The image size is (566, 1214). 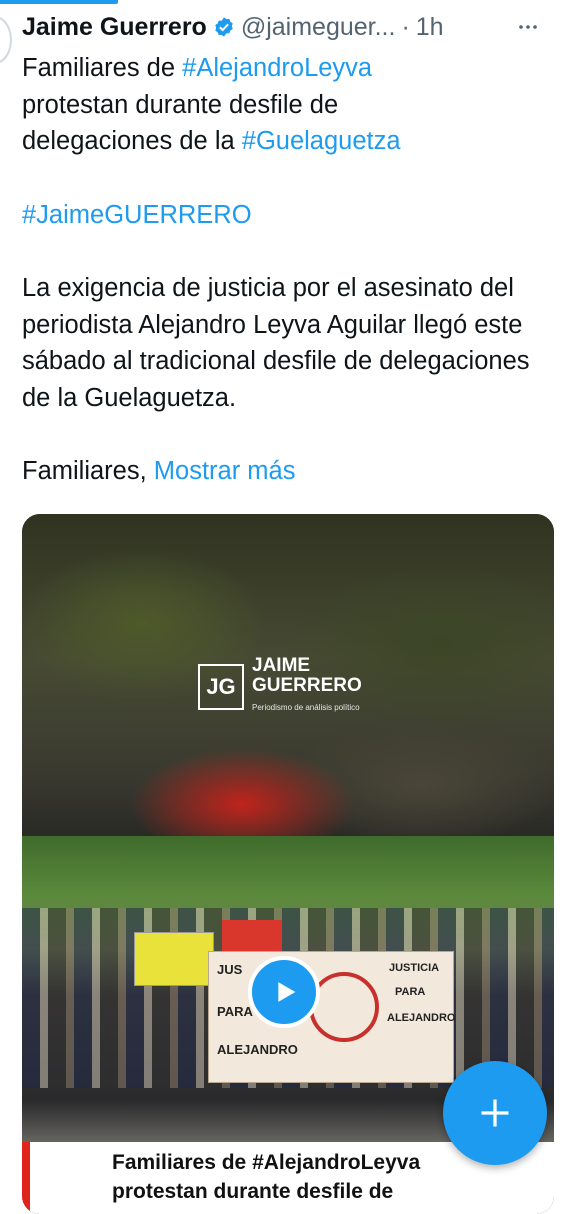 I want to click on caption-line1: Familiares de #AlejandroLeyva, so click(x=266, y=1162).